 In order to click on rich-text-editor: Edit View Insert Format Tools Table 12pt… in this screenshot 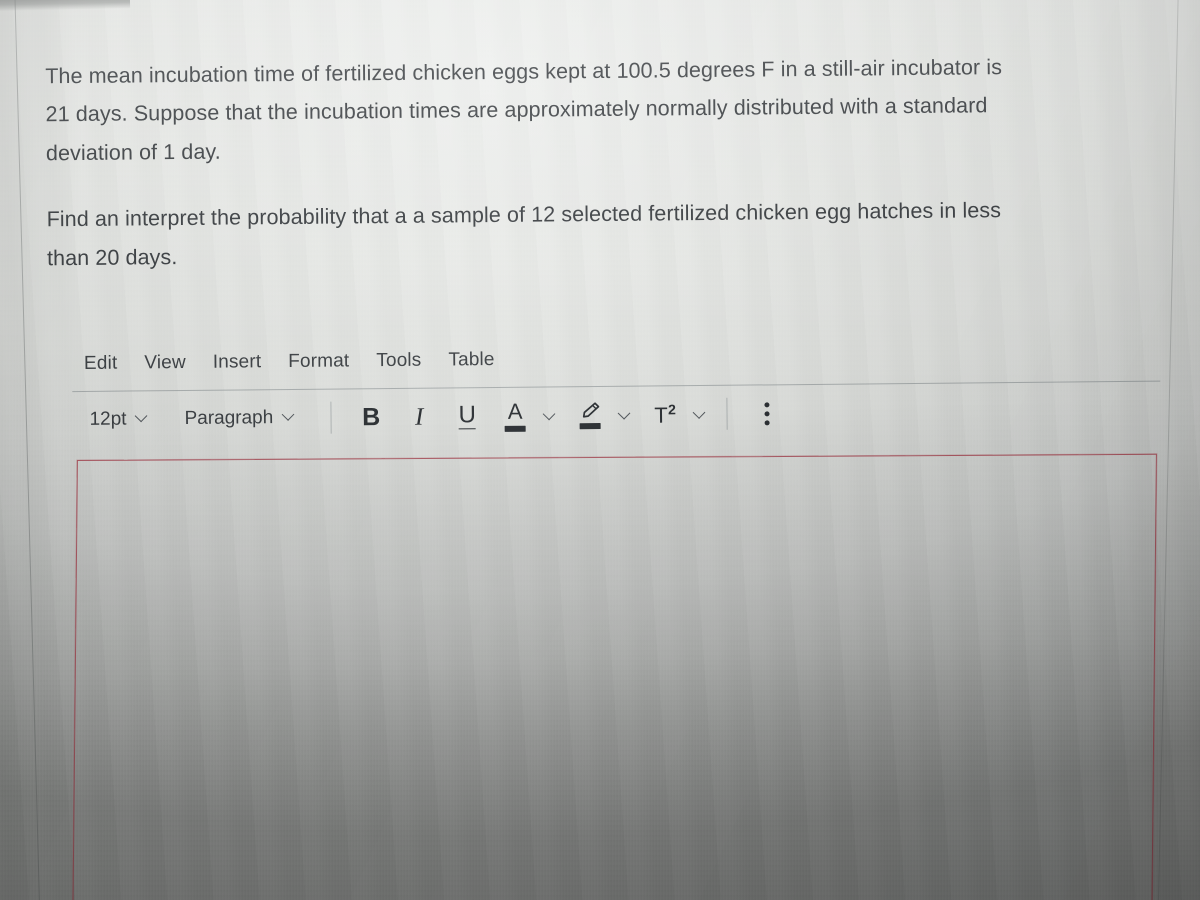, I will do `click(617, 390)`.